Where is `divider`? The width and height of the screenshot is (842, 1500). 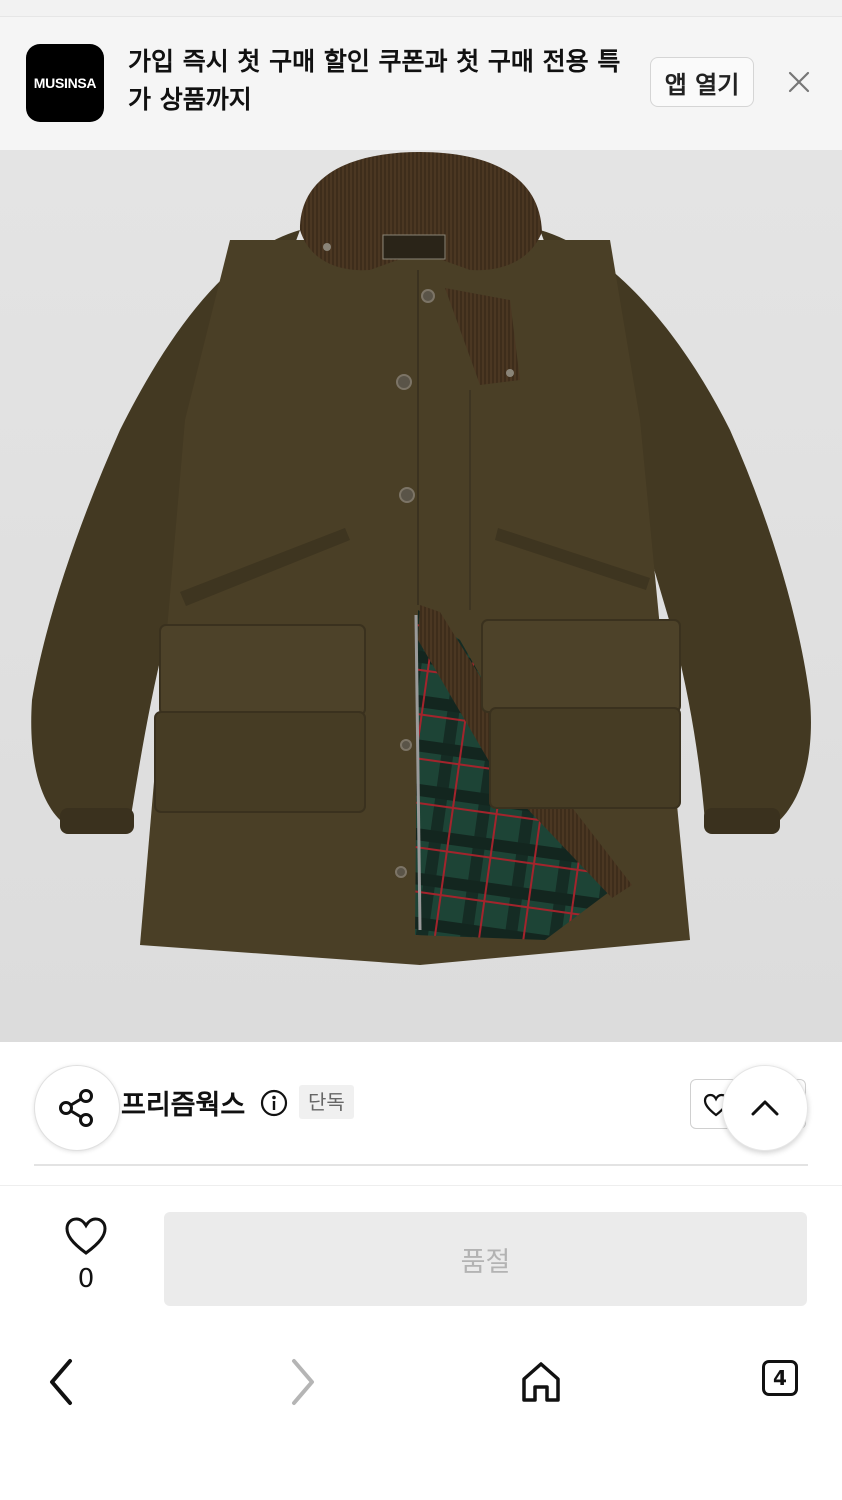 divider is located at coordinates (421, 1165).